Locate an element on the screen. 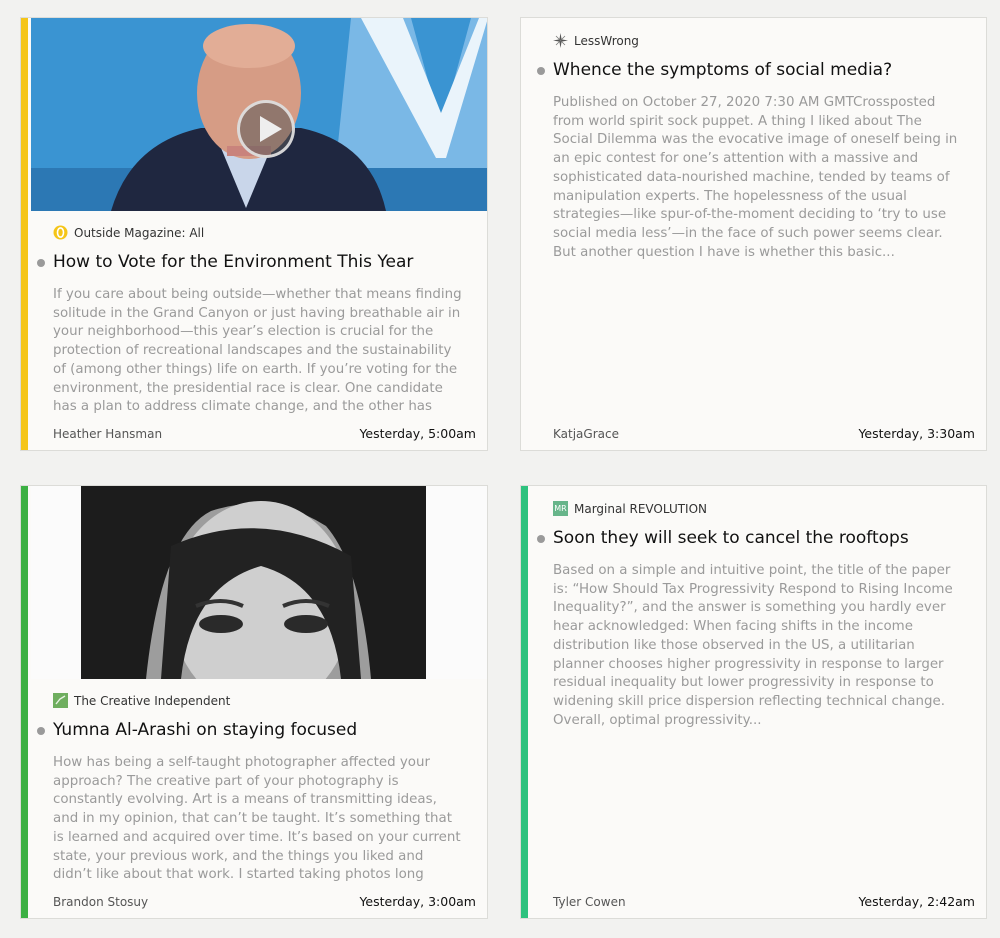 The image size is (1000, 938). lesswrong-star-icon is located at coordinates (560, 40).